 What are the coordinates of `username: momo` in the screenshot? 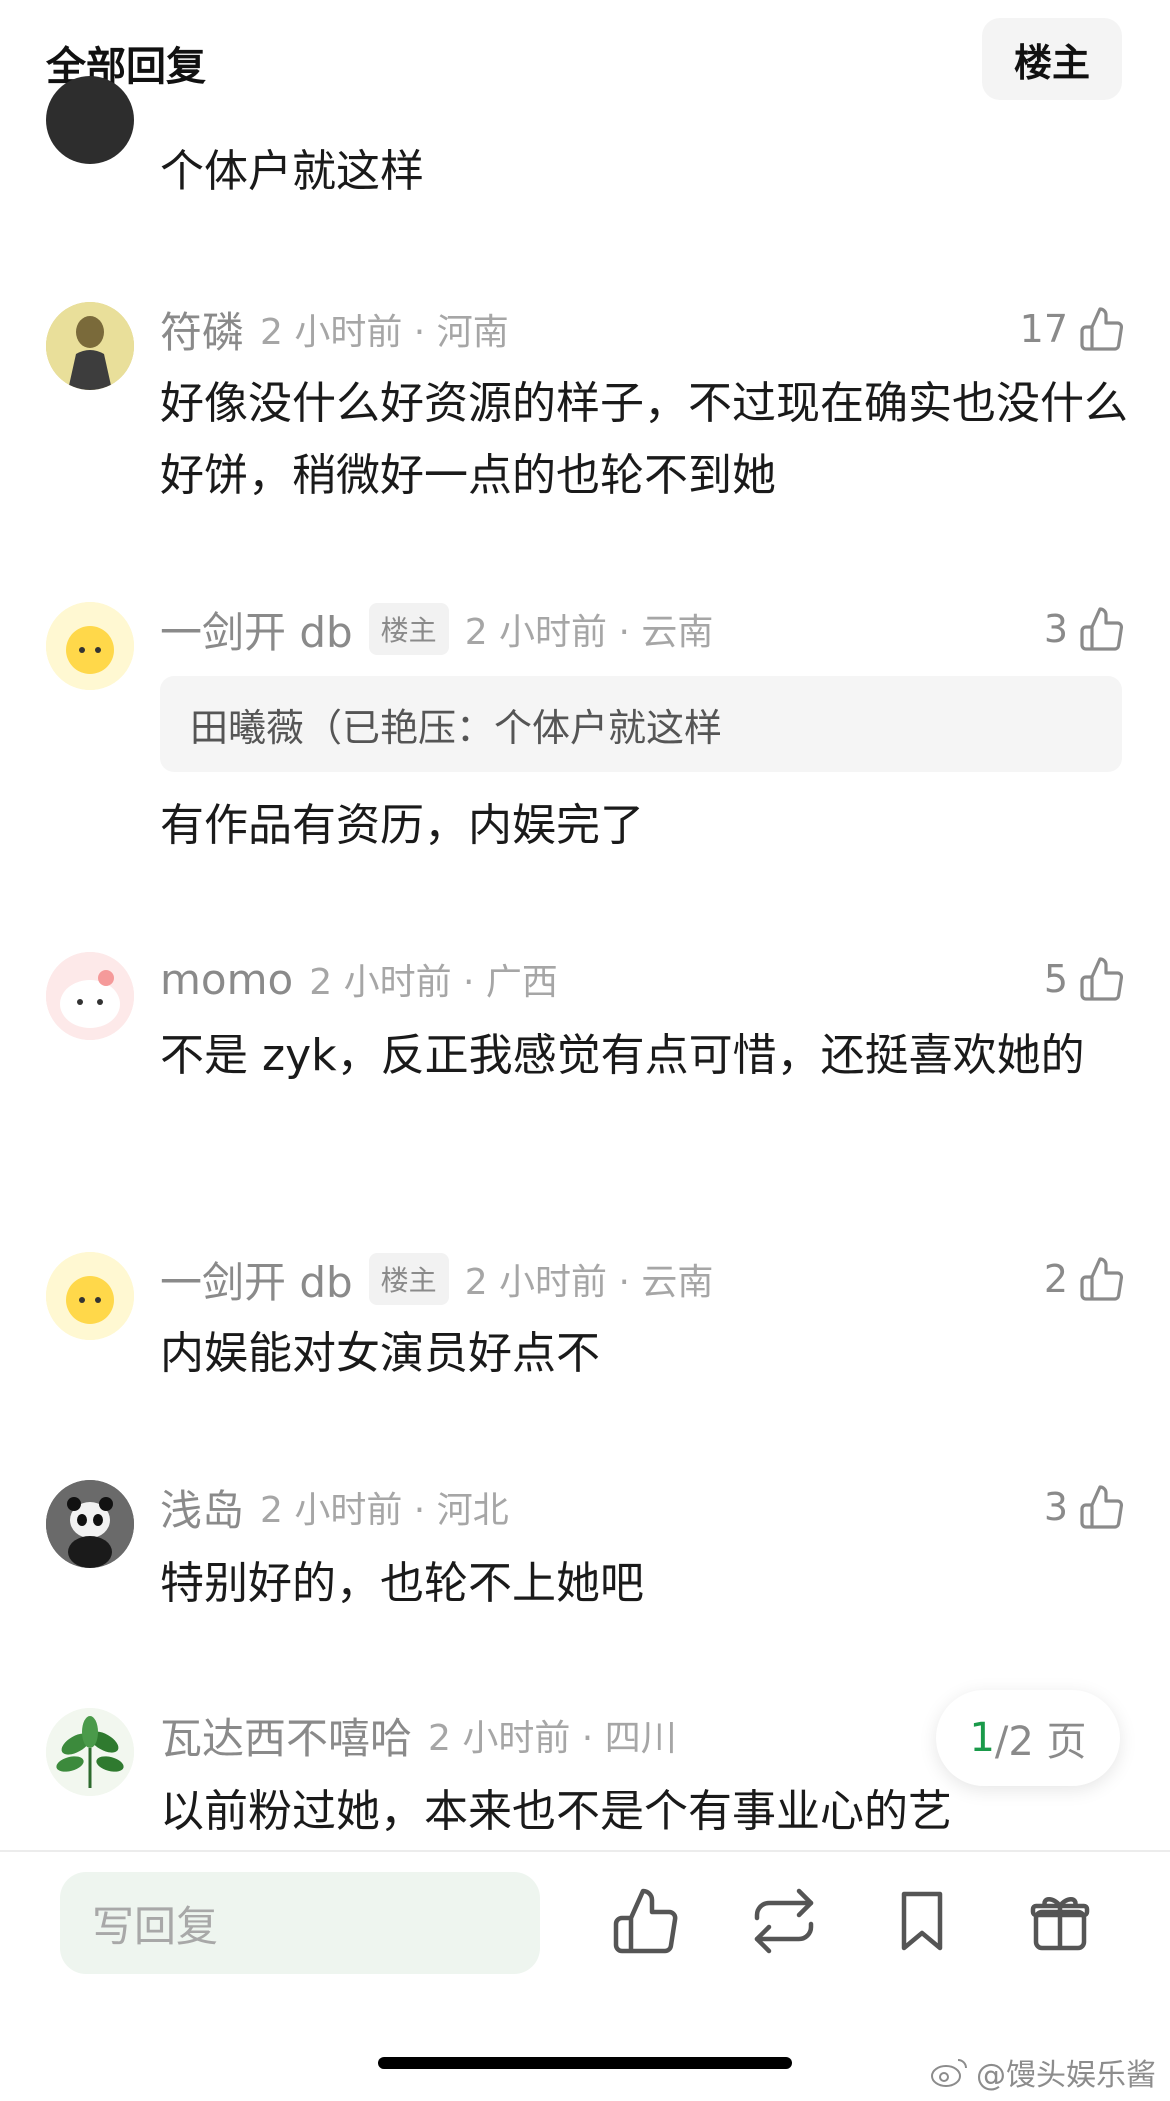 It's located at (226, 979).